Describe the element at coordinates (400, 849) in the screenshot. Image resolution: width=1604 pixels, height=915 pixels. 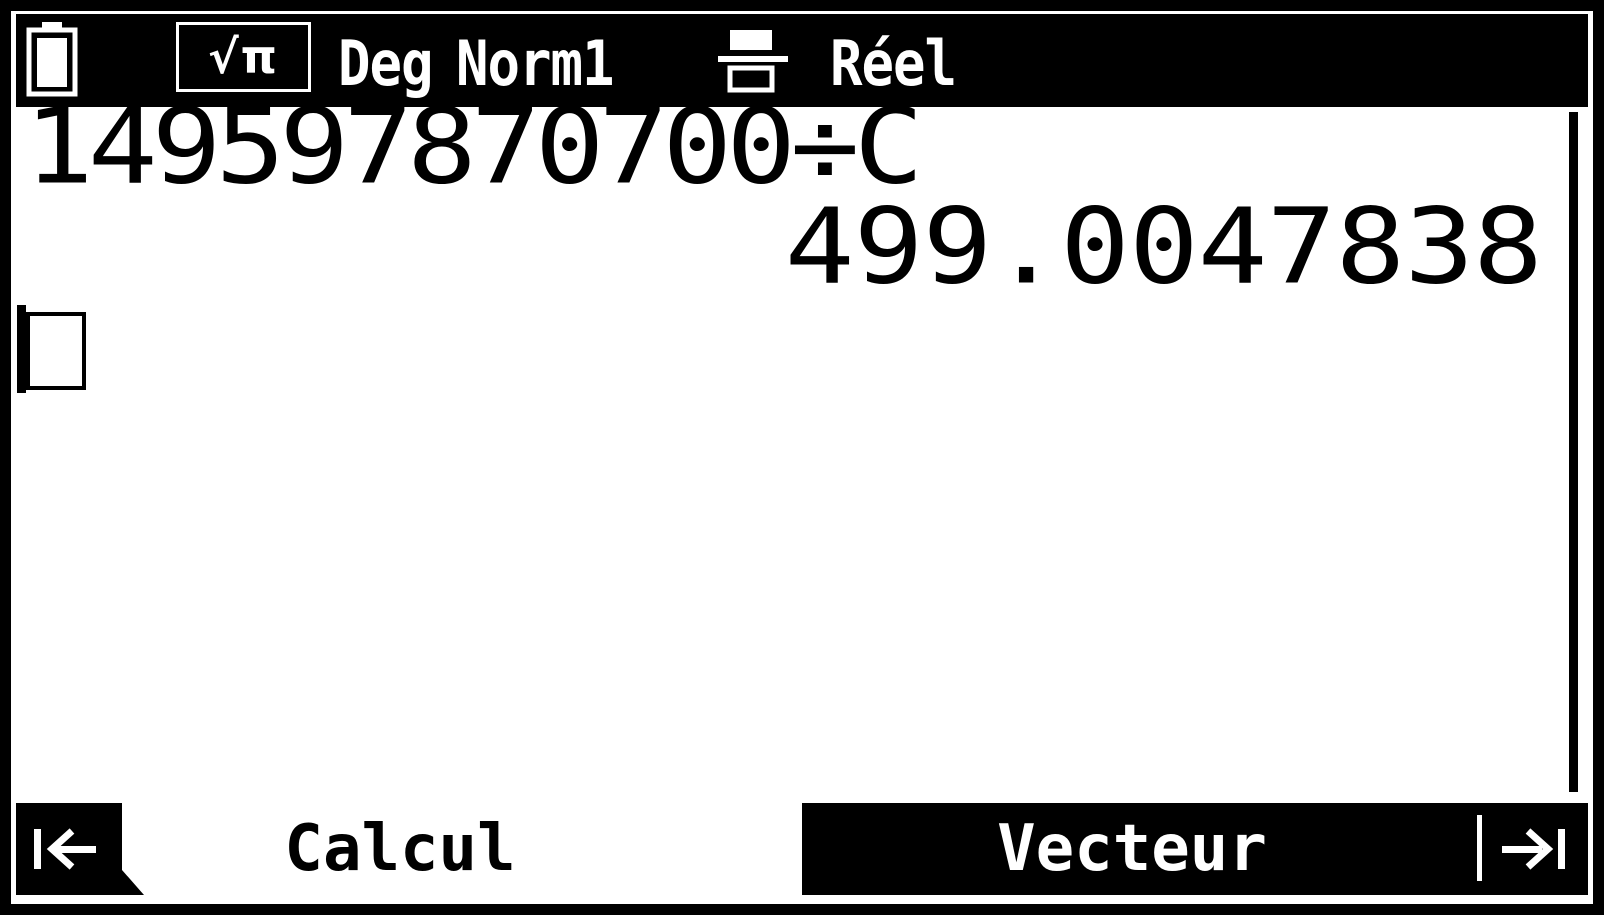
I see `tab-calcul: Calcul` at that location.